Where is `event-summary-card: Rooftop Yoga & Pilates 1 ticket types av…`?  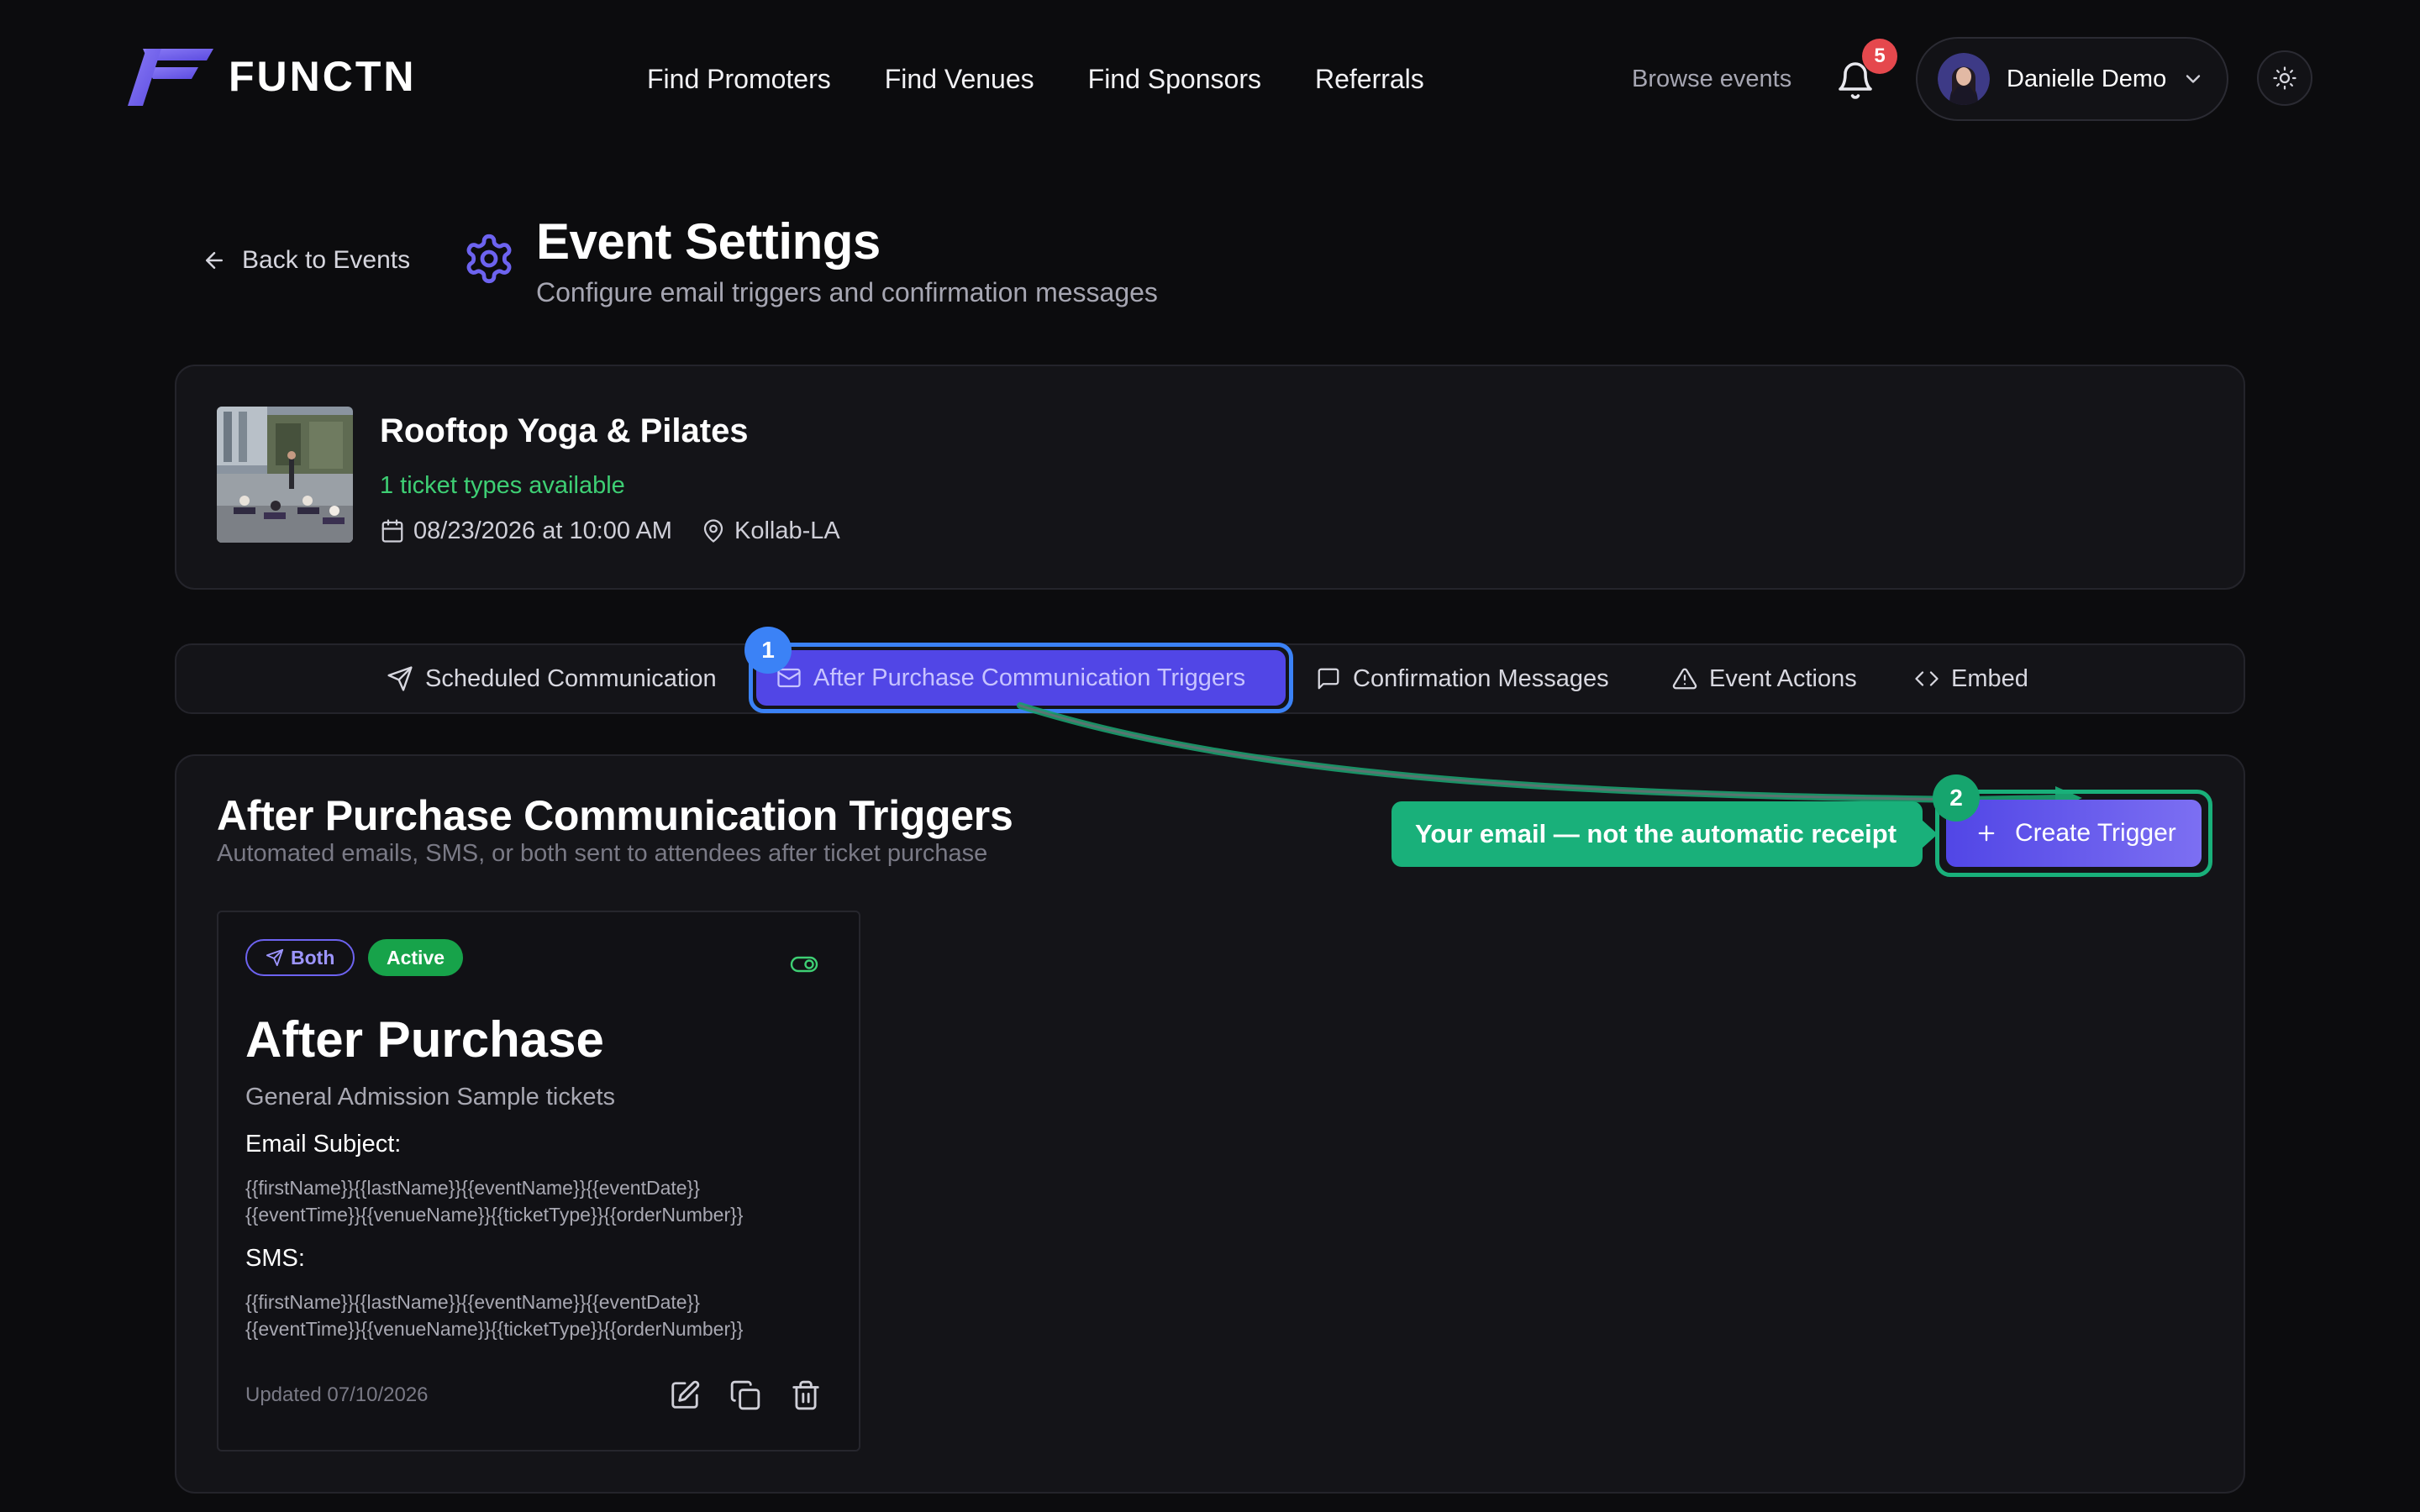 event-summary-card: Rooftop Yoga & Pilates 1 ticket types av… is located at coordinates (1210, 477).